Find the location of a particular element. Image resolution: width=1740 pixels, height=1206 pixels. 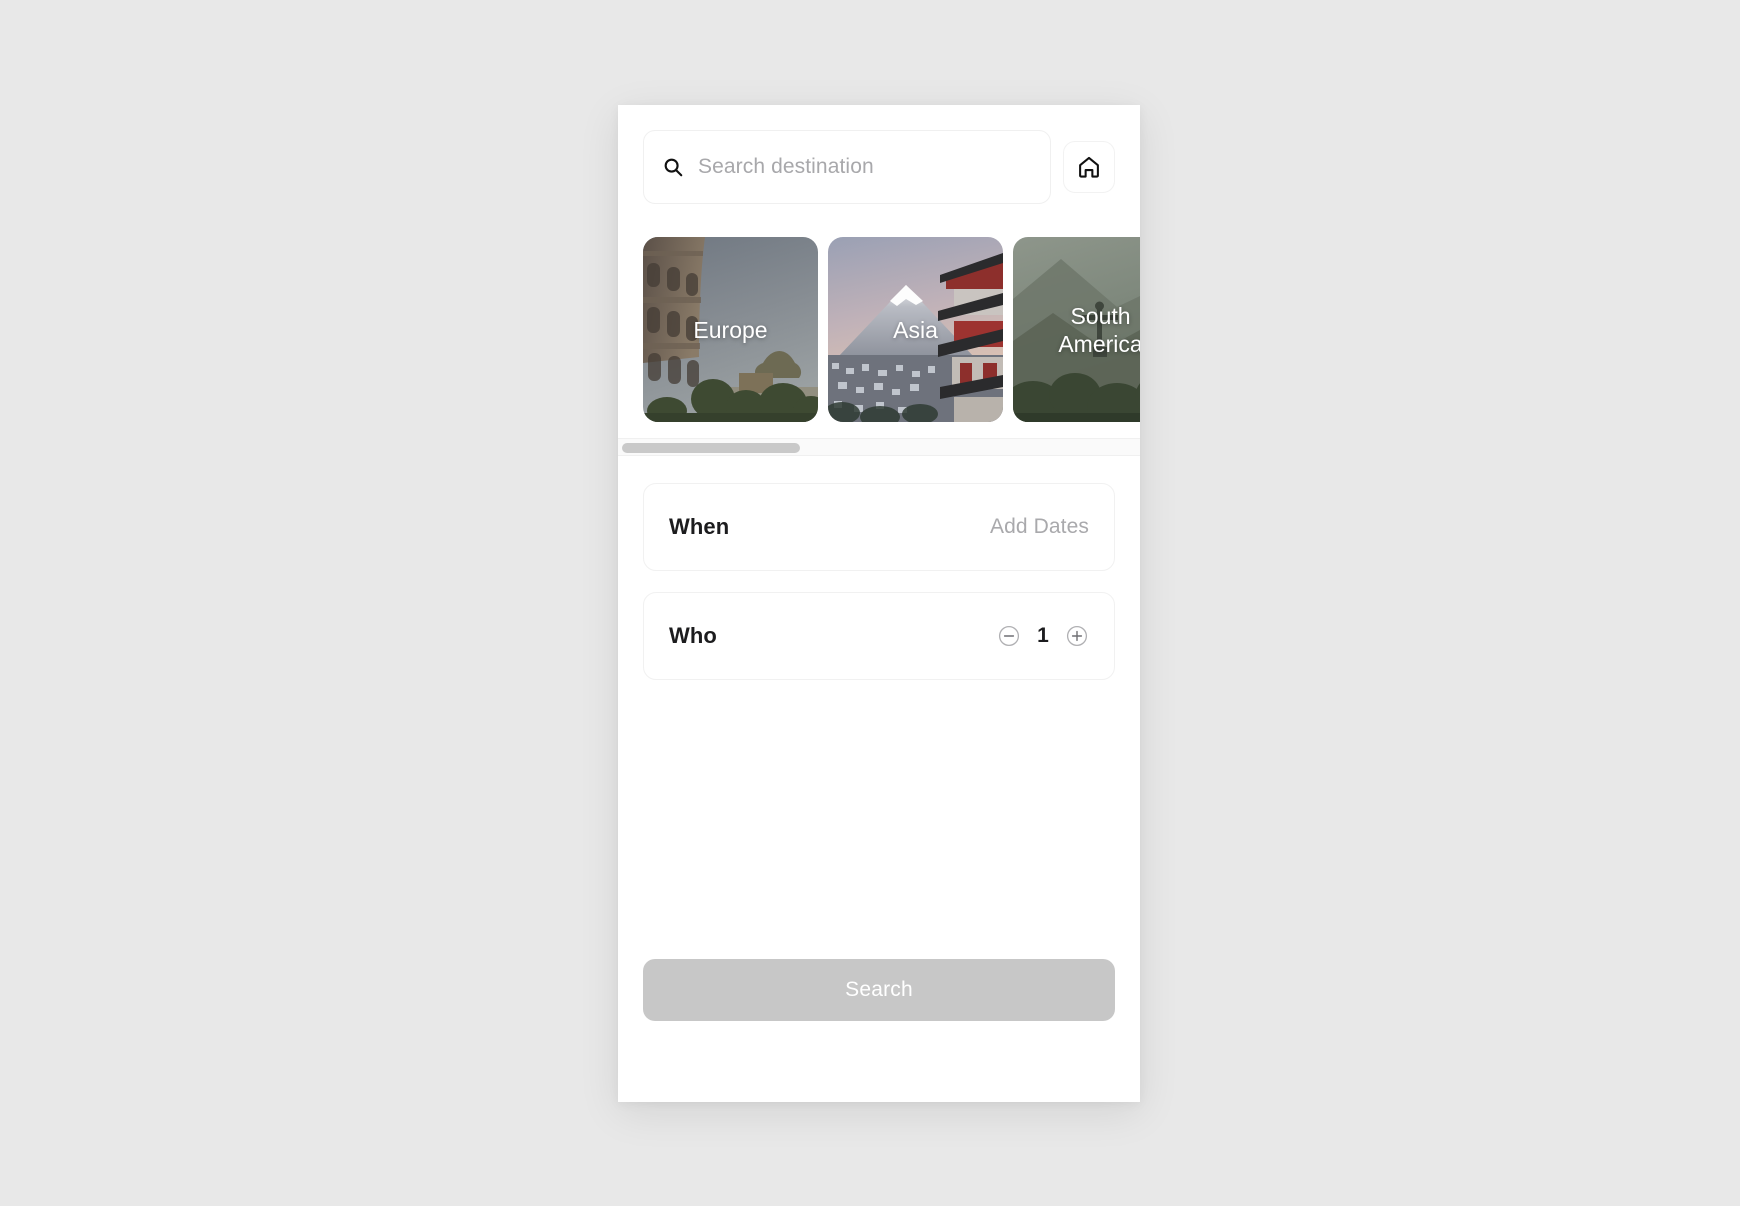

minus-circle-icon is located at coordinates (1009, 636).